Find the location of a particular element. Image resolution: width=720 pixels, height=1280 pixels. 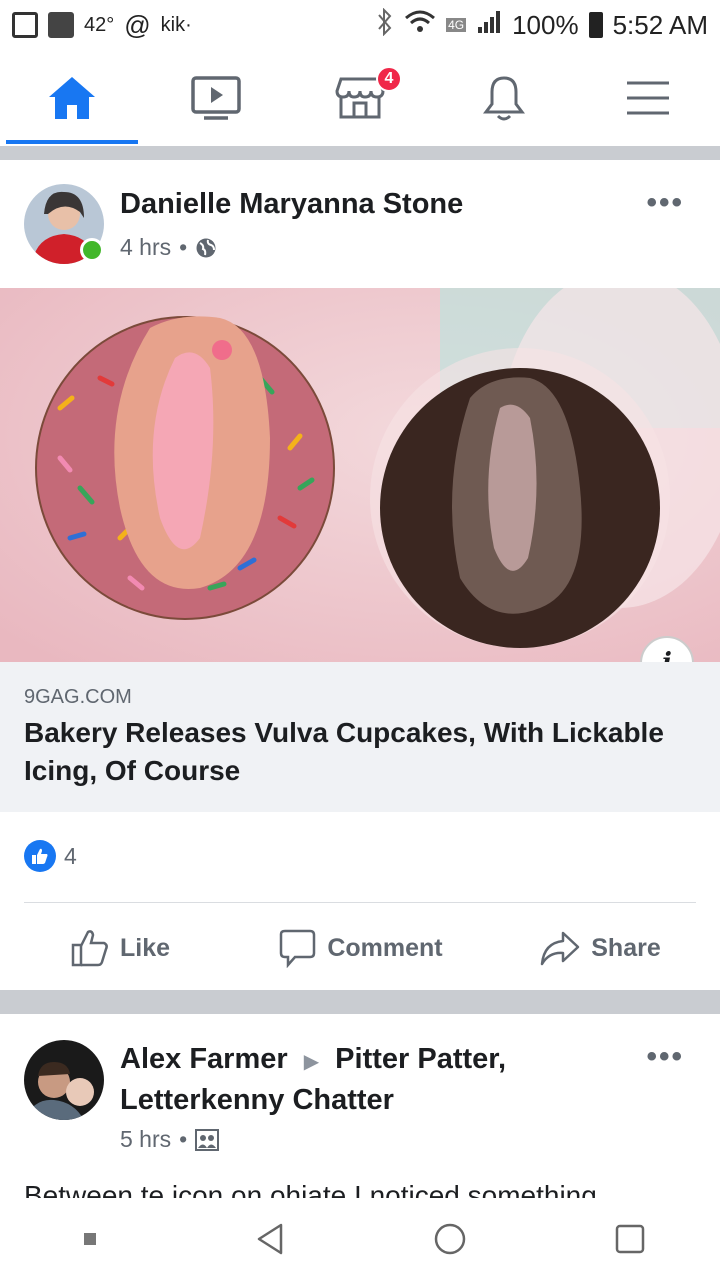

bell-icon is located at coordinates (504, 98).